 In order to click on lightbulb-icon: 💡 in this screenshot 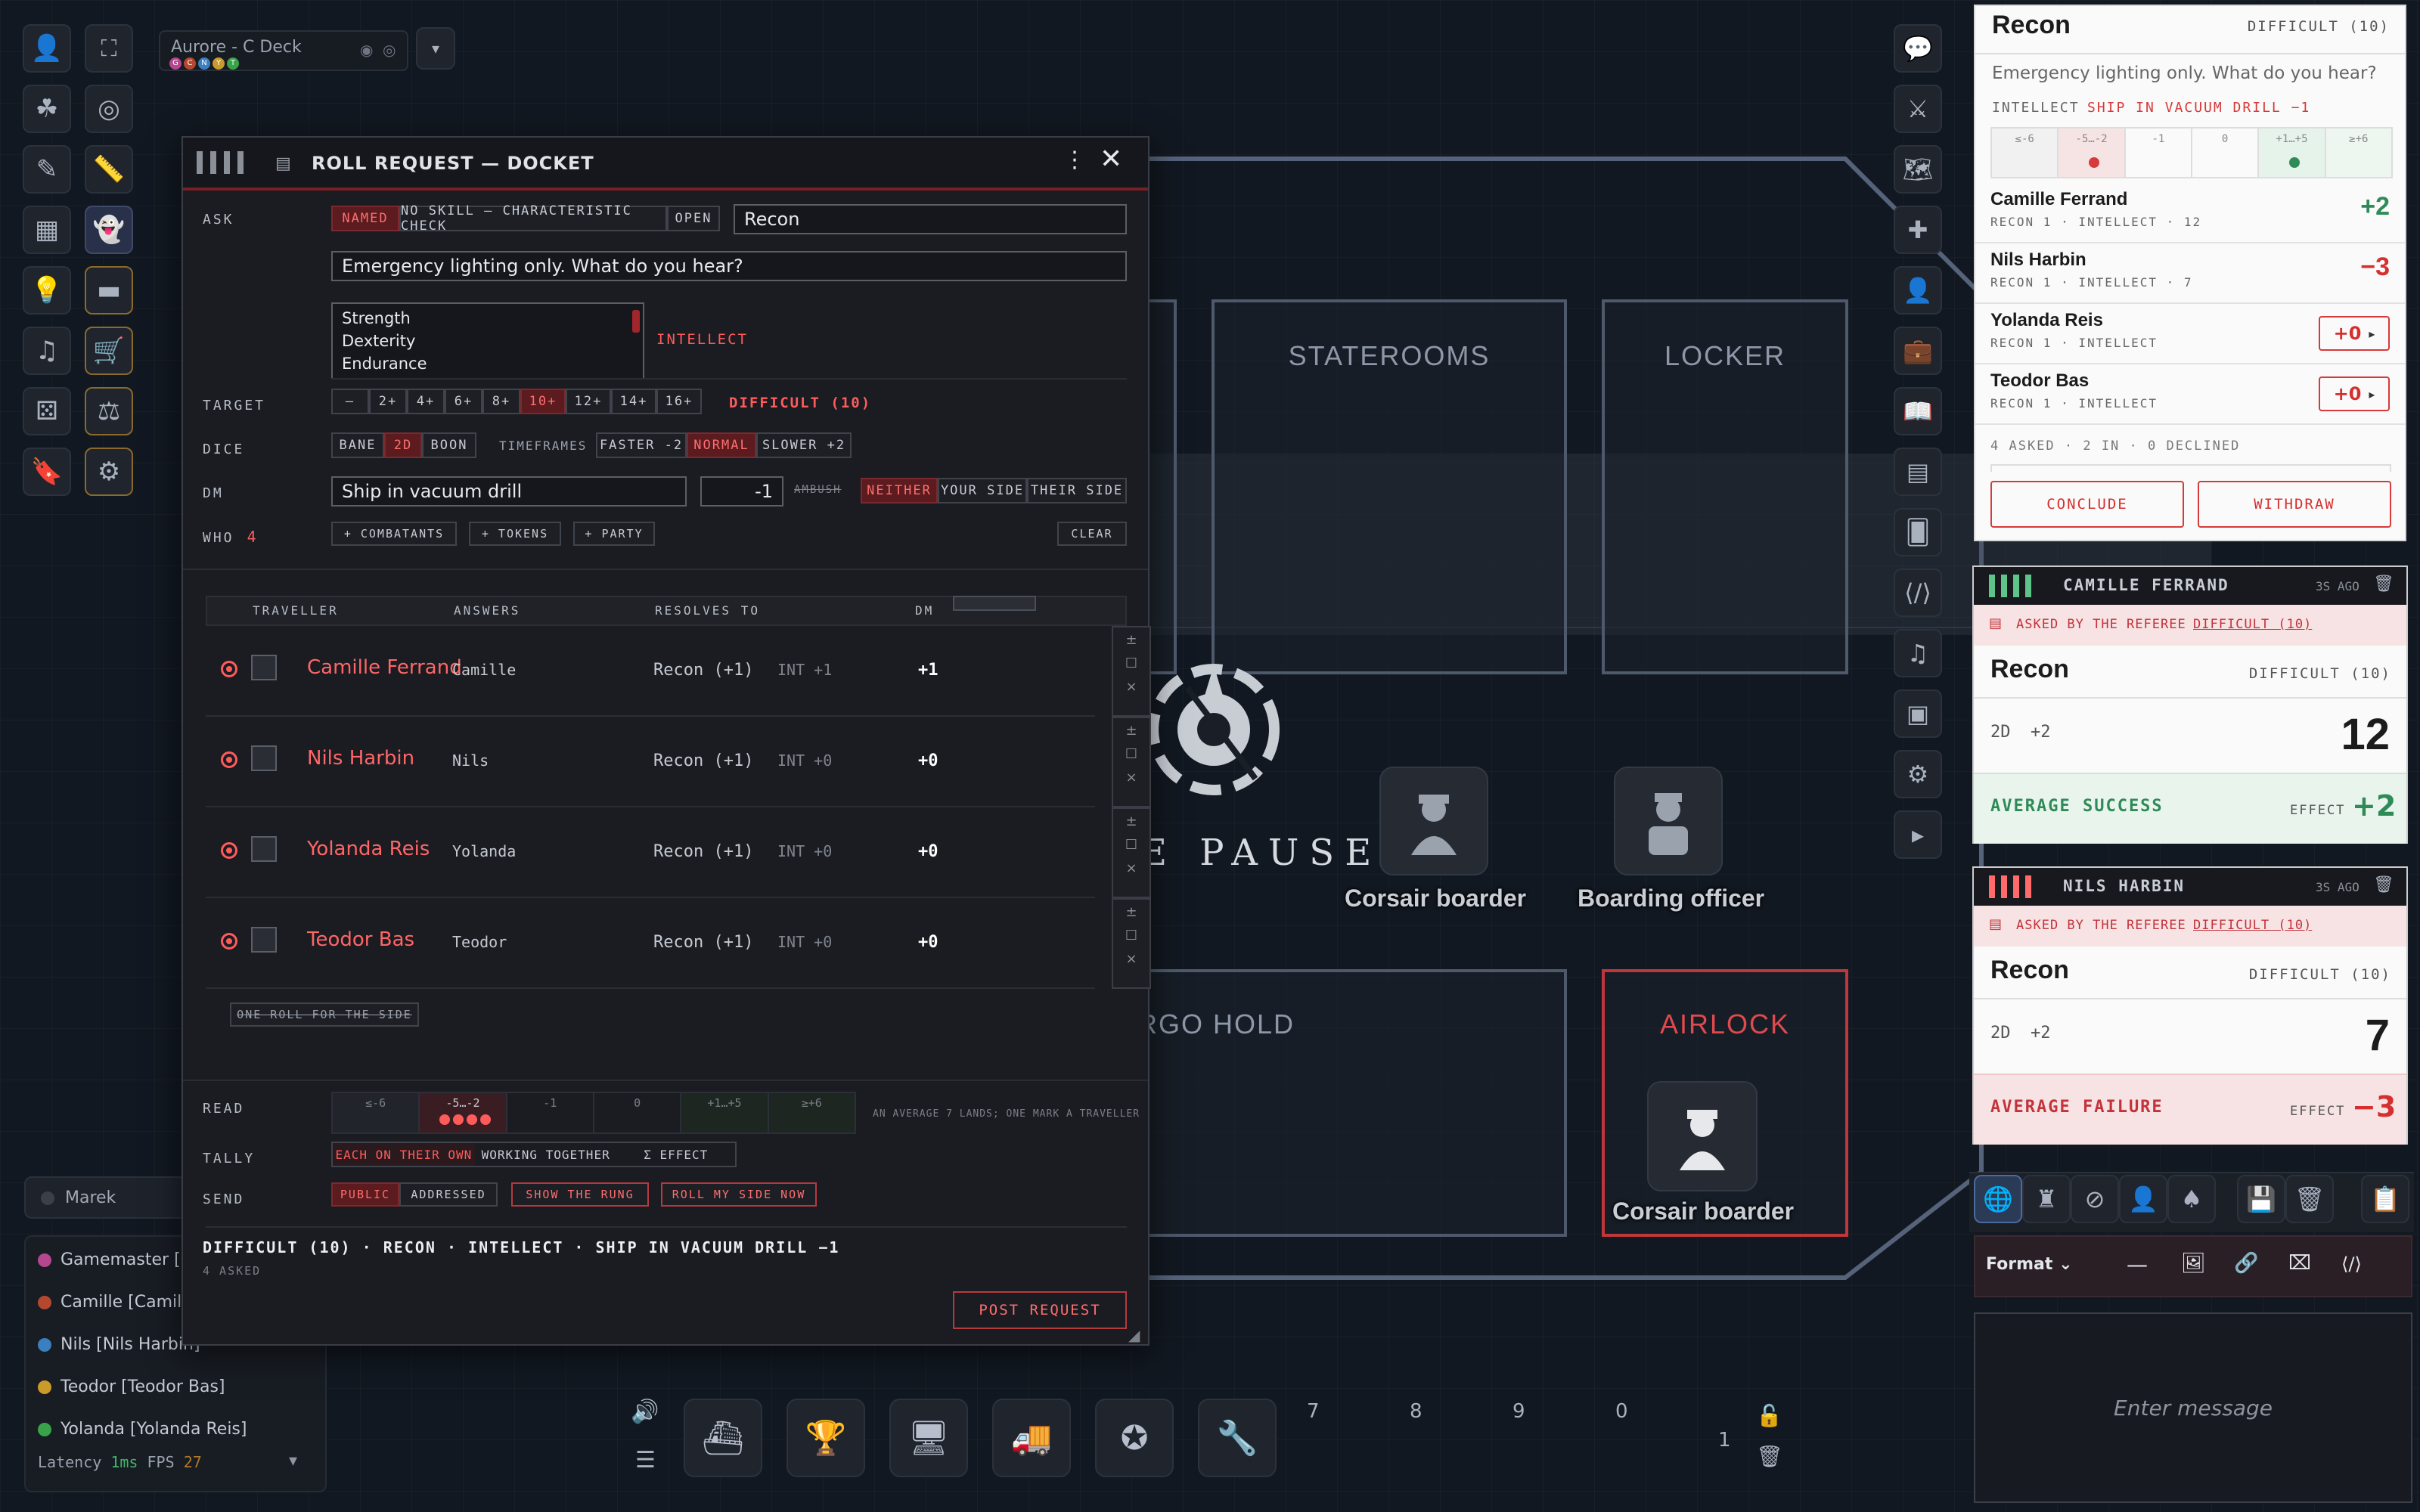, I will do `click(47, 290)`.